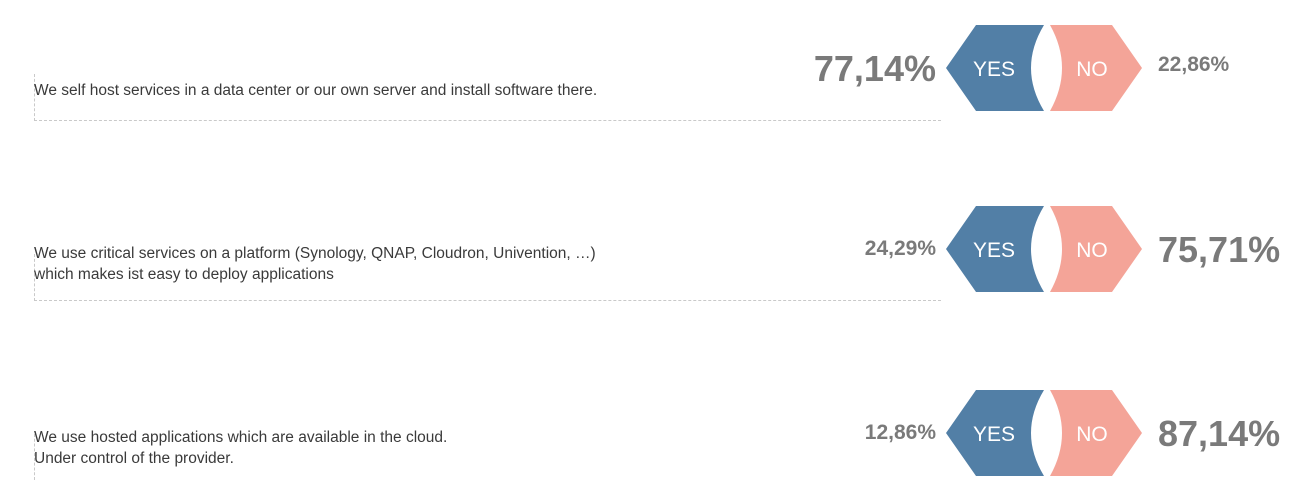  I want to click on yes-percent: 24,29%, so click(900, 248).